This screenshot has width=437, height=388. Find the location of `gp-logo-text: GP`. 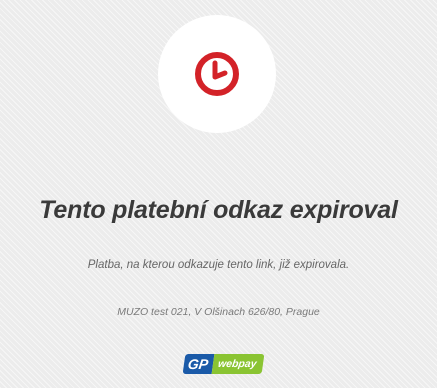

gp-logo-text: GP is located at coordinates (198, 364).